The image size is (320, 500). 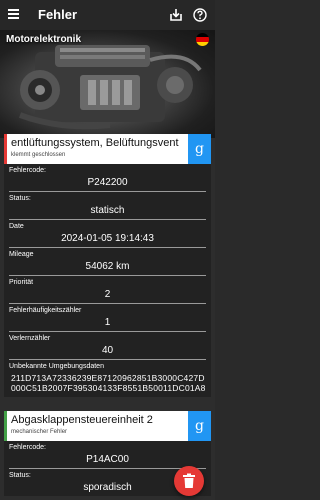 I want to click on field-fault-code: Fehlercode: P14AC00, so click(x=107, y=455).